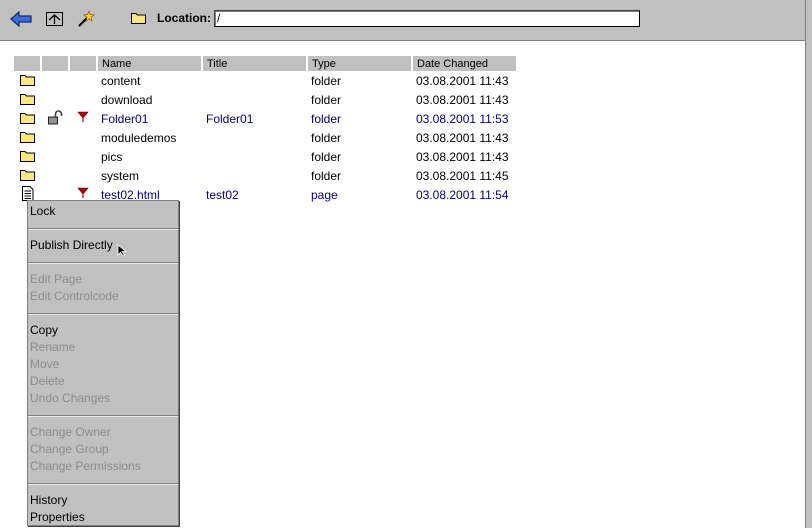 Image resolution: width=812 pixels, height=528 pixels. I want to click on table-row: pics folder 03.08.2001 11:43, so click(265, 156).